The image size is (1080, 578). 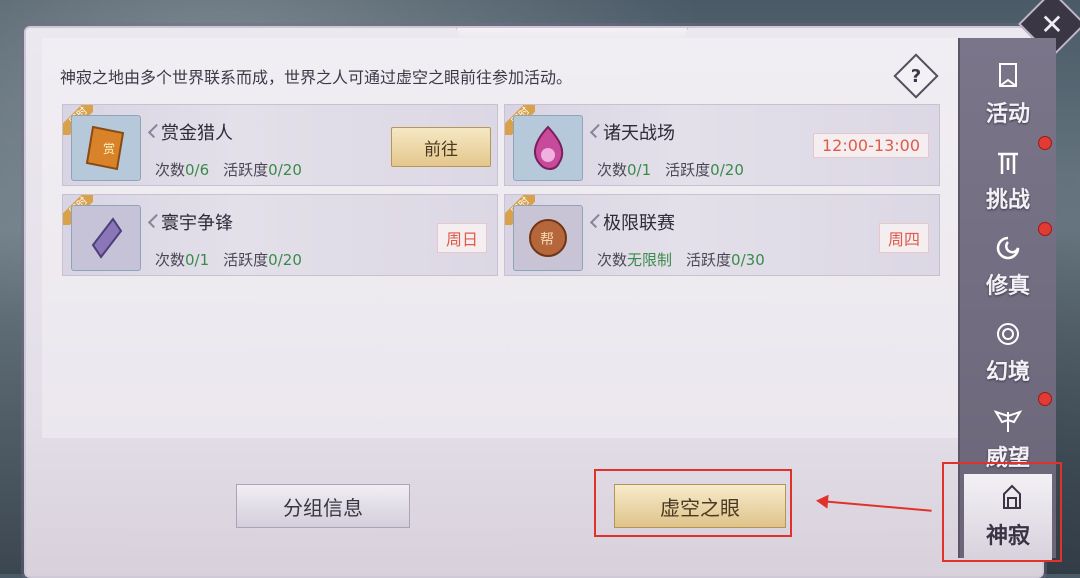 What do you see at coordinates (109, 149) in the screenshot?
I see `svg-text: 赏` at bounding box center [109, 149].